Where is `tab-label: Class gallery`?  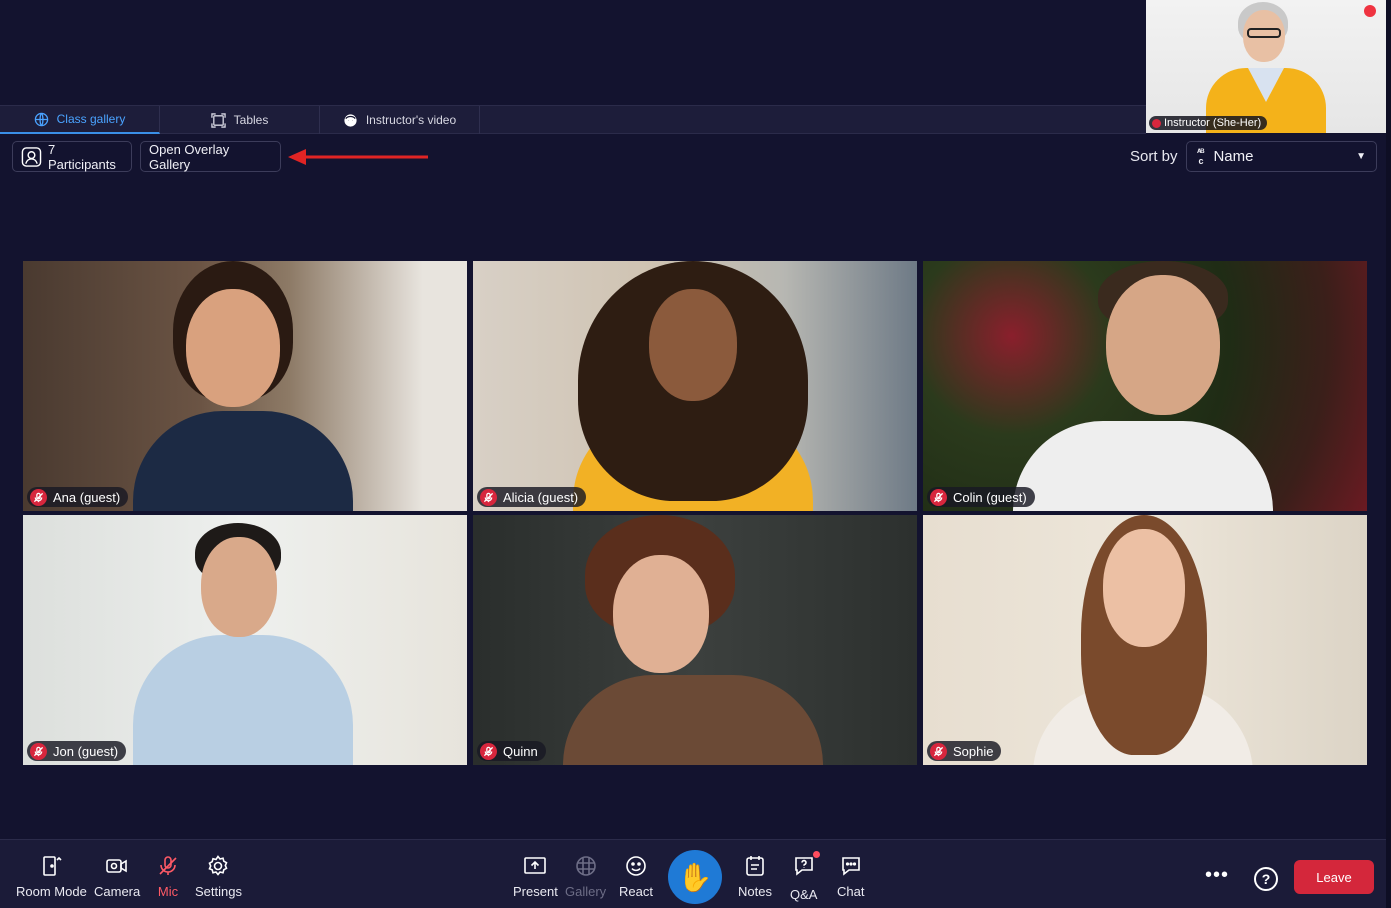 tab-label: Class gallery is located at coordinates (91, 119).